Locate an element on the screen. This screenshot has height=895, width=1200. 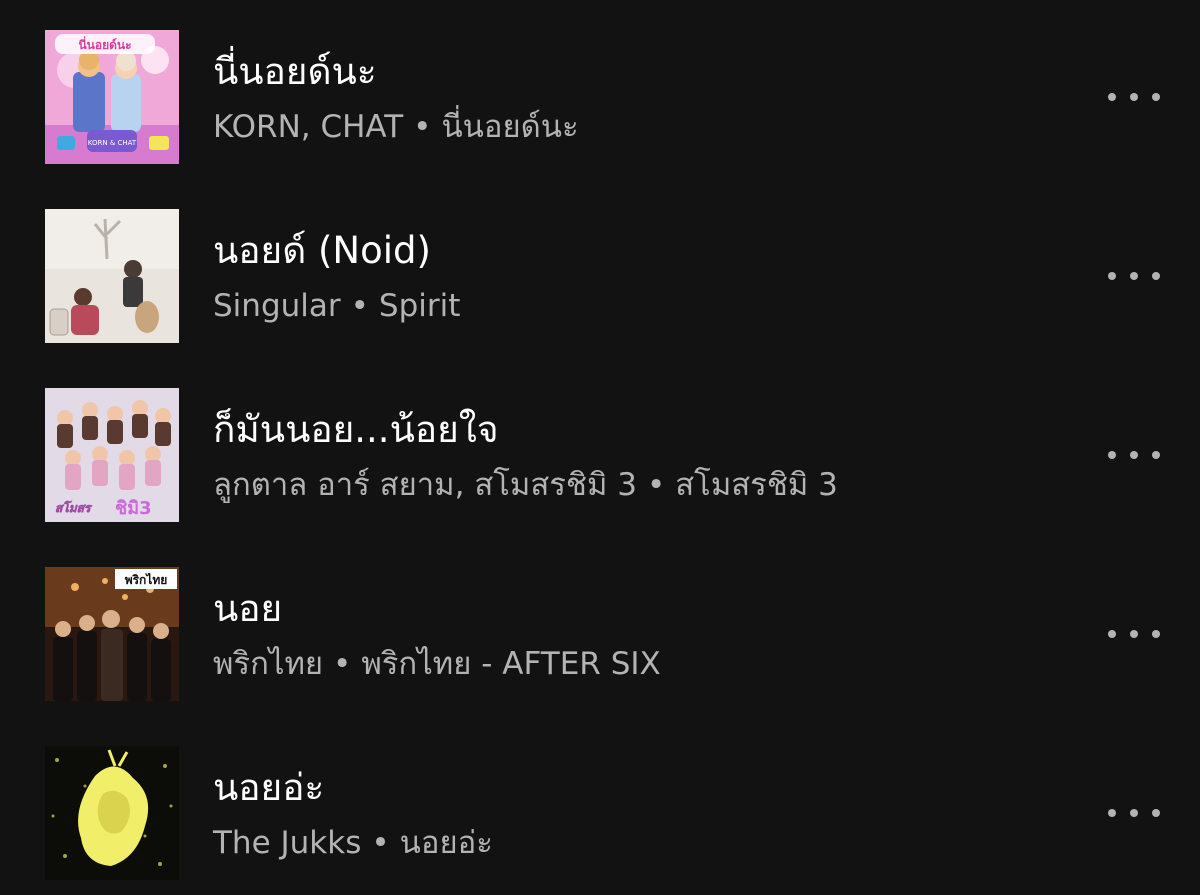
cover-subtext: ชิมิ3 is located at coordinates (133, 508).